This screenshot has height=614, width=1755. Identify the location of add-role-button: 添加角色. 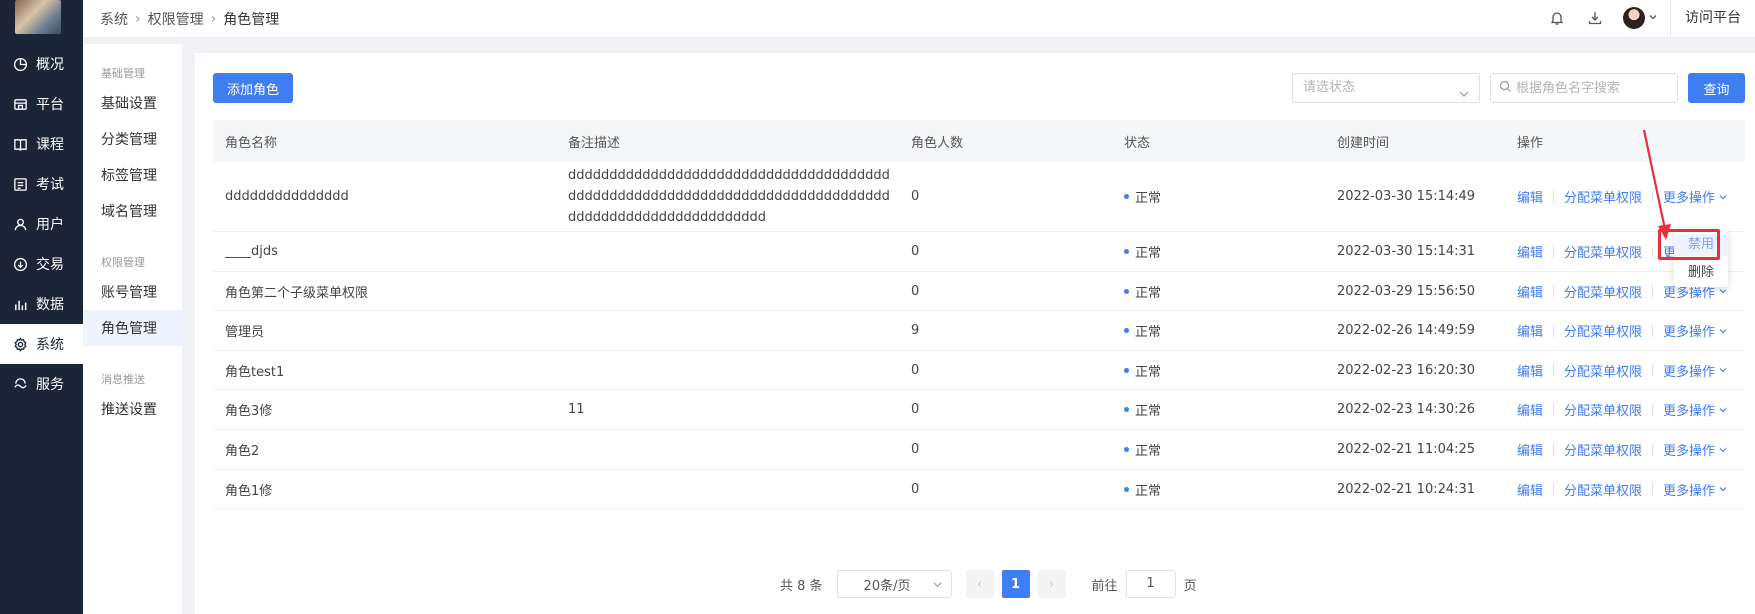
(253, 88).